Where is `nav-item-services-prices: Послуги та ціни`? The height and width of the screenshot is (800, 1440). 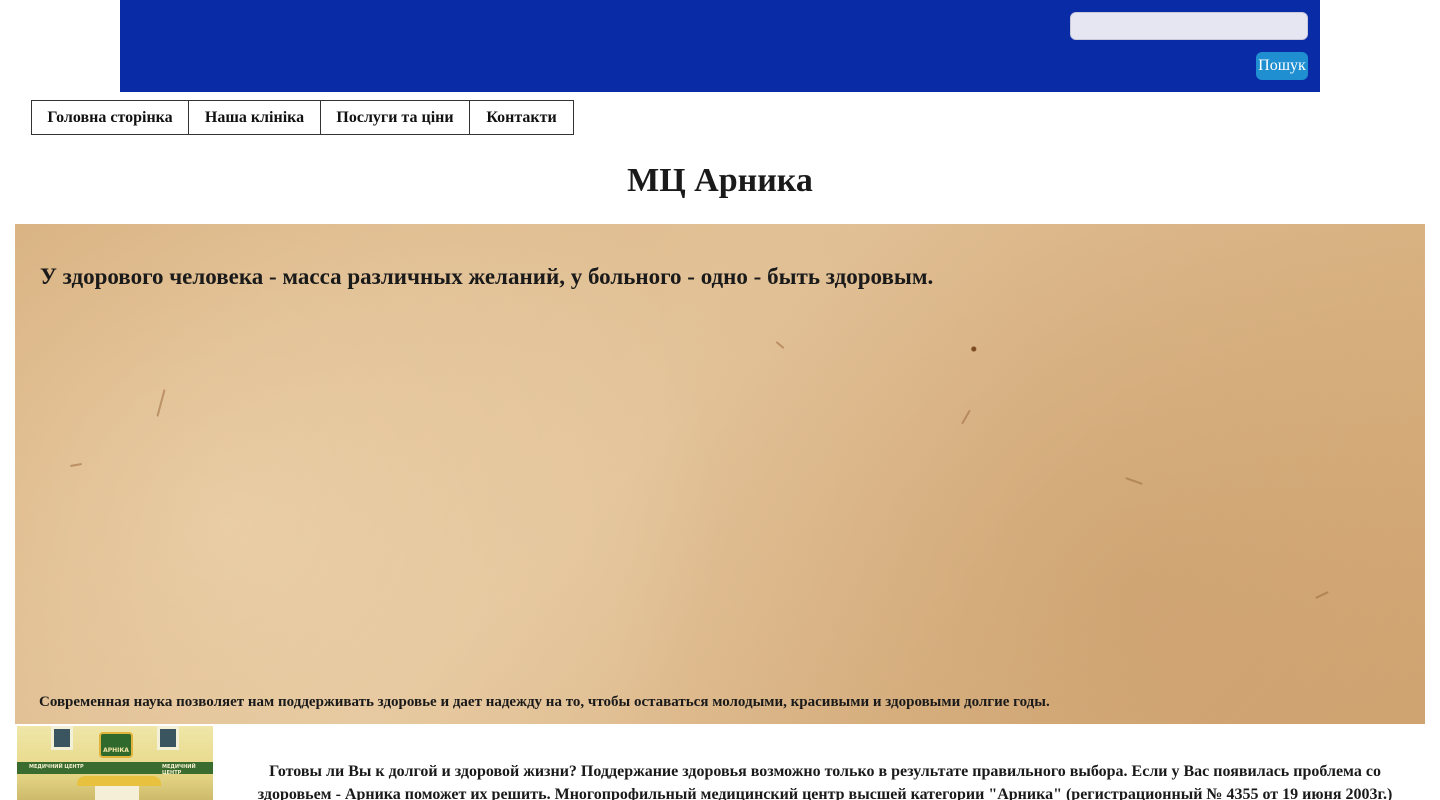
nav-item-services-prices: Послуги та ціни is located at coordinates (395, 117).